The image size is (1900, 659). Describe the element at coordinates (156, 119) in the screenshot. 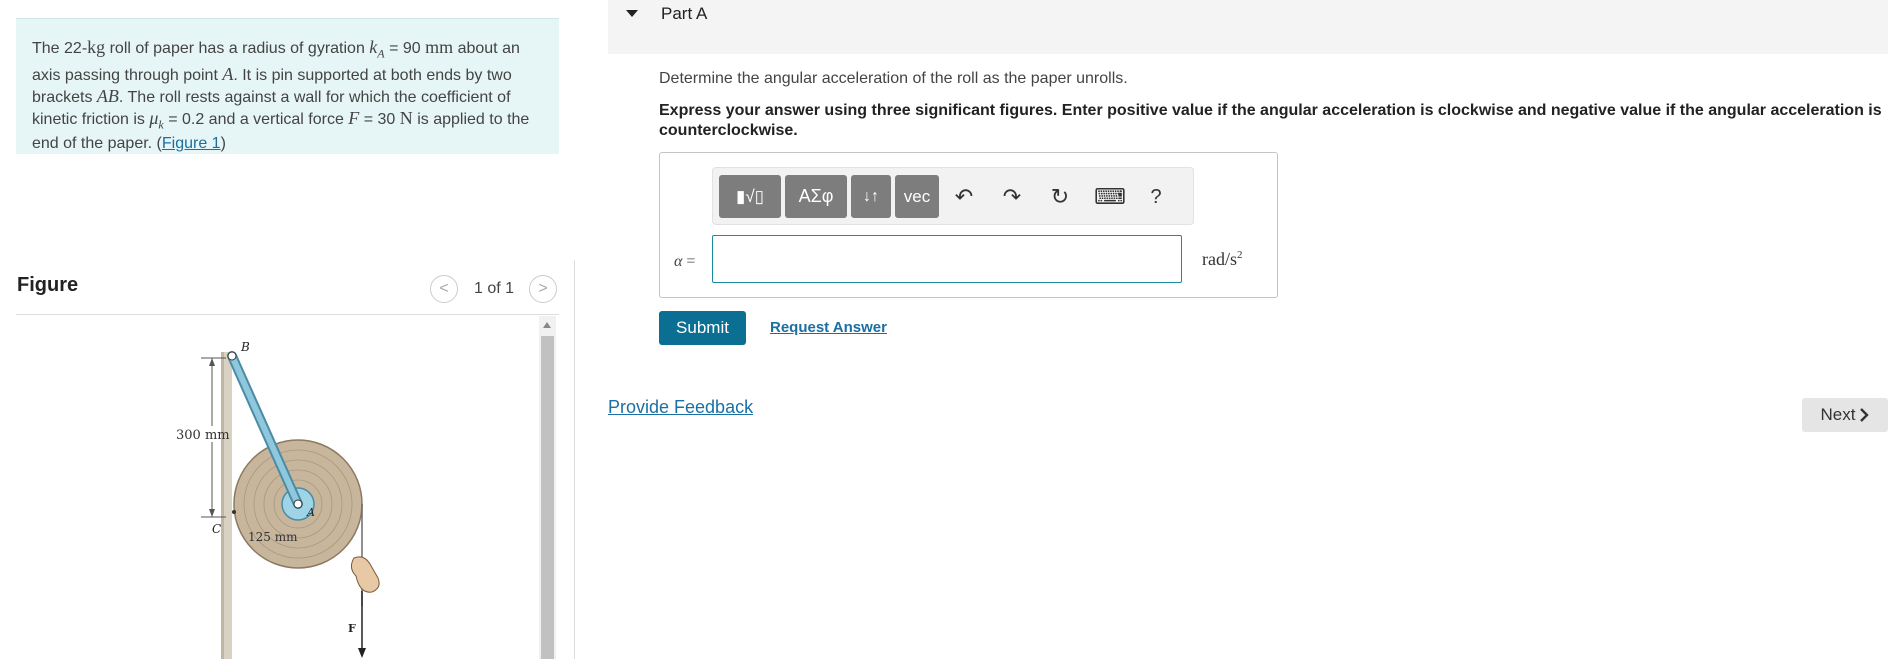

I see `symbol-mu-k: μk` at that location.